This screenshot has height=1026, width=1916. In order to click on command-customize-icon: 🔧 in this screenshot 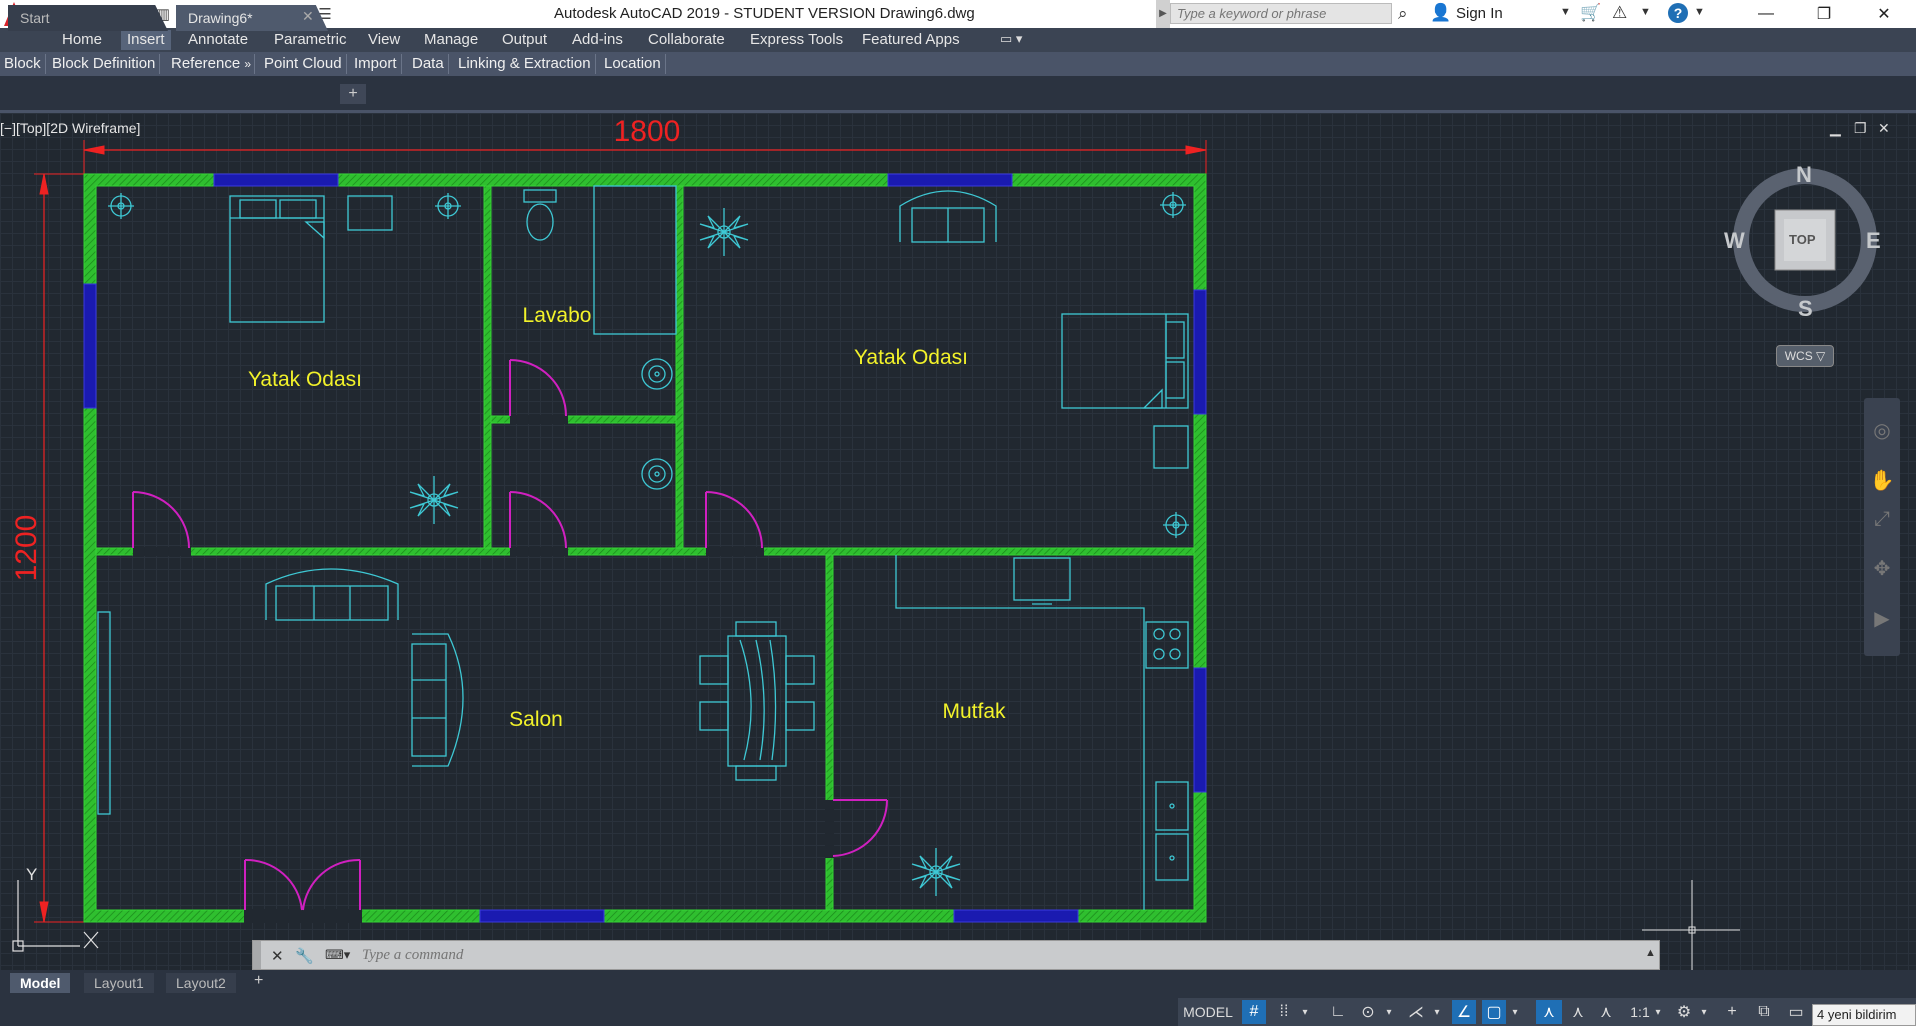, I will do `click(304, 956)`.